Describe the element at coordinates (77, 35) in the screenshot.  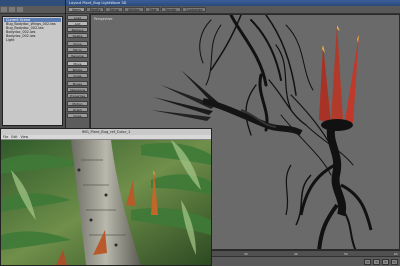
I see `delete-button: Delete` at that location.